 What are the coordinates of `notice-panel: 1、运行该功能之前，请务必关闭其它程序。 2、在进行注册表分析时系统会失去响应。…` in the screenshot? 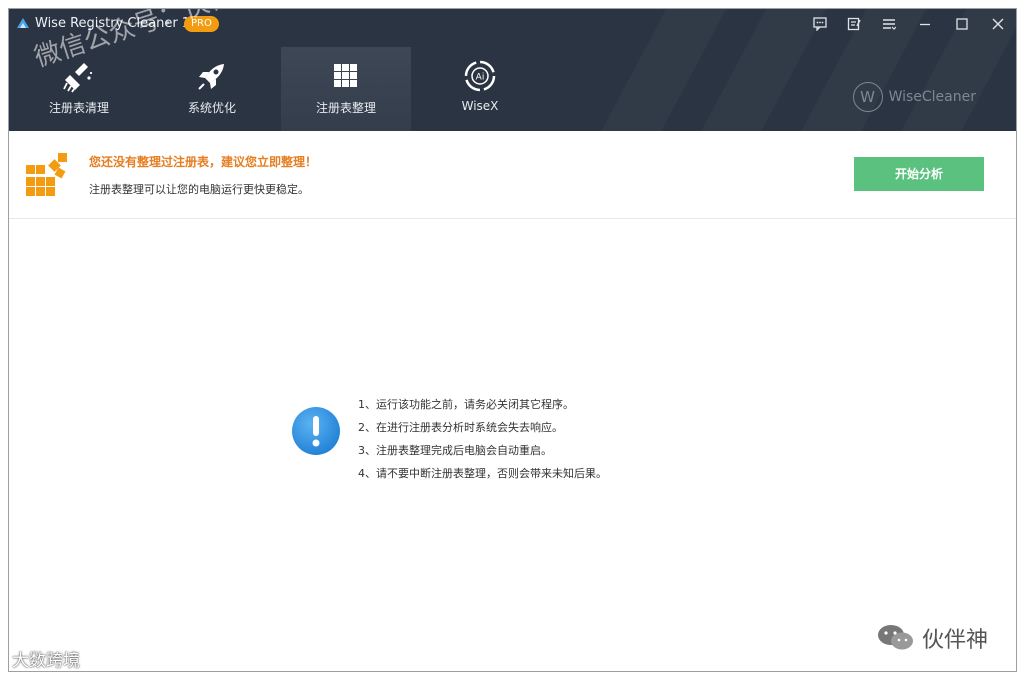 It's located at (491, 438).